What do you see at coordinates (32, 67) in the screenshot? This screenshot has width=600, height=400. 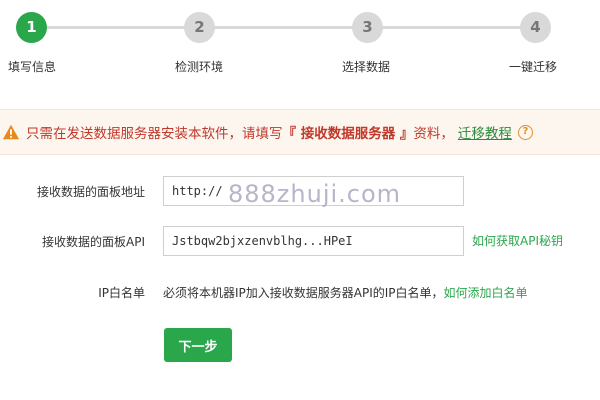 I see `step-1-label: 填写信息` at bounding box center [32, 67].